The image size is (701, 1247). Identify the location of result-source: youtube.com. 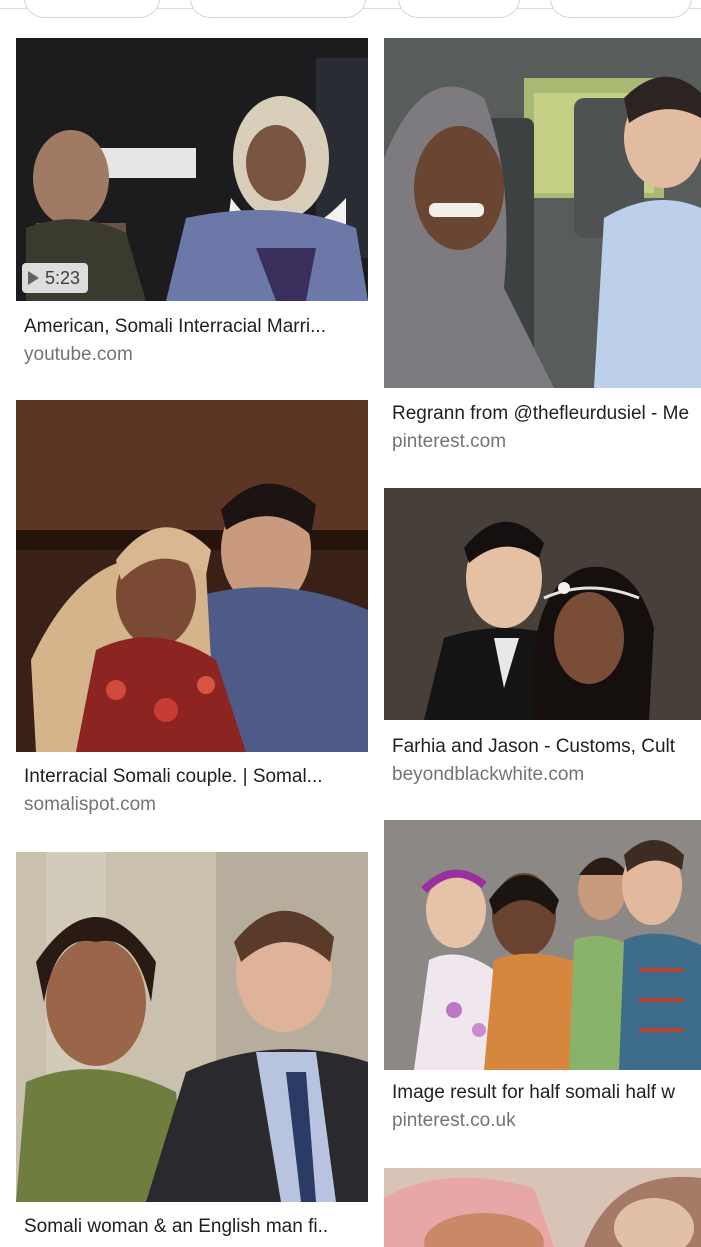
(78, 355).